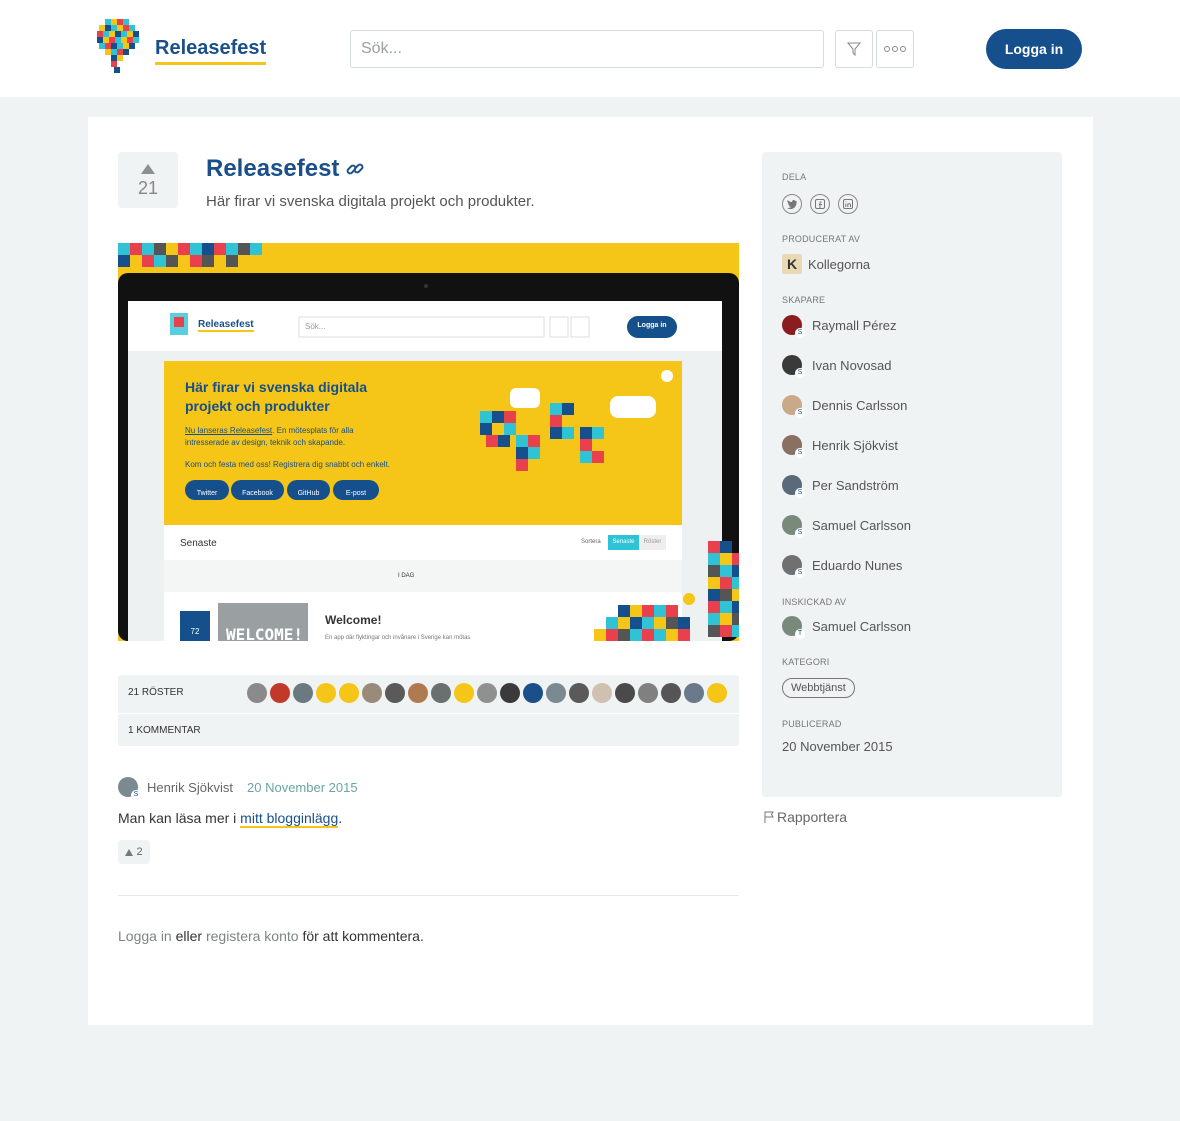 The width and height of the screenshot is (1180, 1121). What do you see at coordinates (840, 446) in the screenshot?
I see `creator-item: S Henrik Sjökvist` at bounding box center [840, 446].